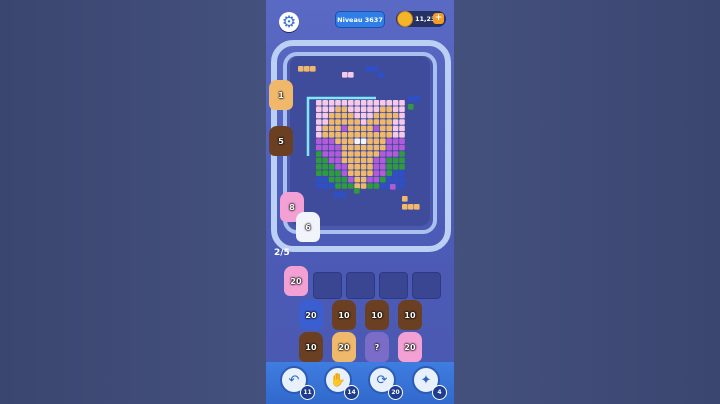 The height and width of the screenshot is (404, 720). What do you see at coordinates (377, 347) in the screenshot?
I see `grid-pig: ?` at bounding box center [377, 347].